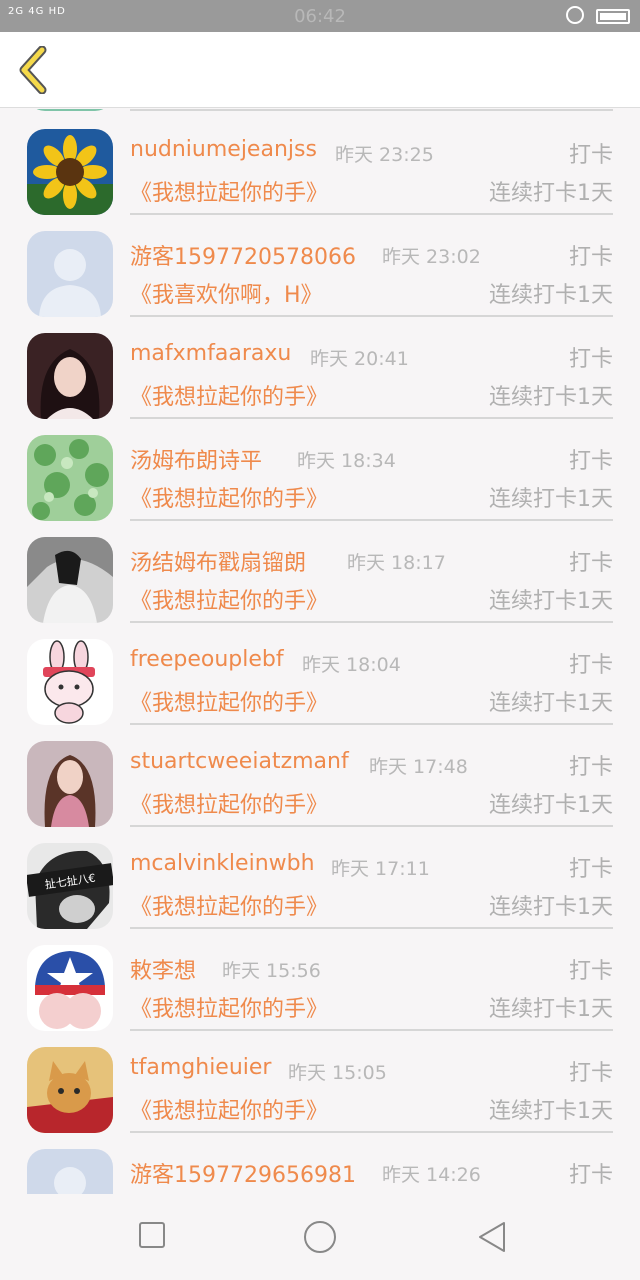  Describe the element at coordinates (211, 353) in the screenshot. I see `user-name: mafxmfaaraxu` at that location.